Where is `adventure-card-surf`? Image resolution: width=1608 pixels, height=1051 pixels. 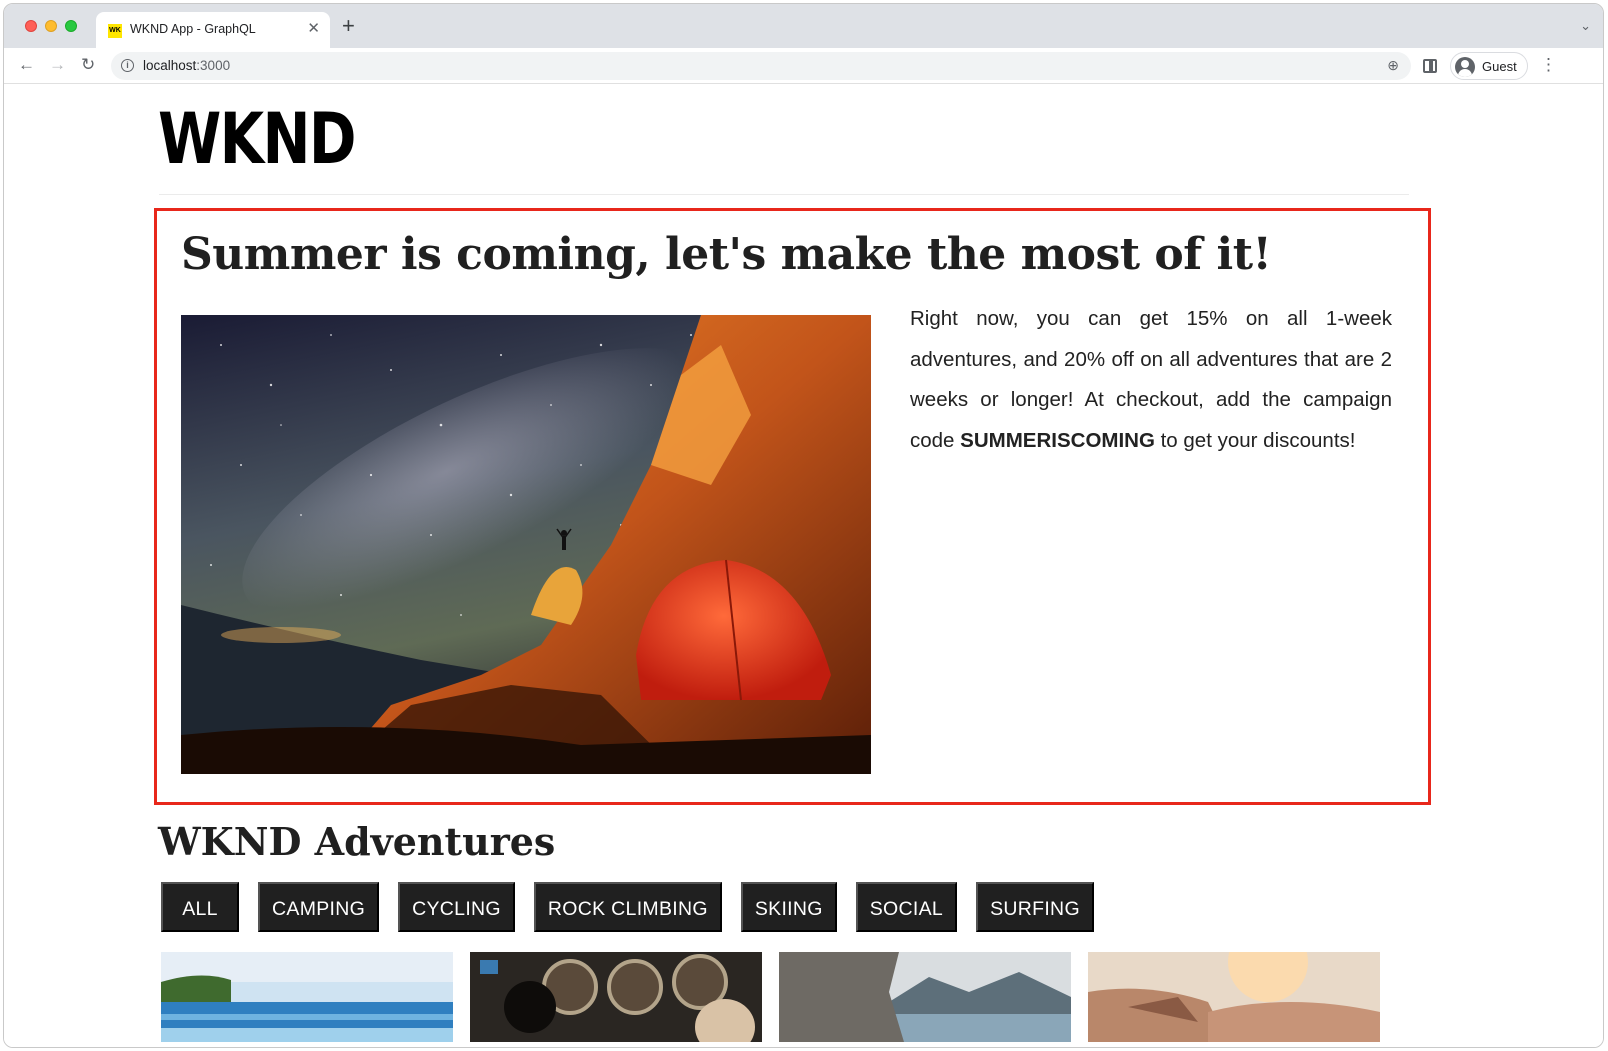
adventure-card-surf is located at coordinates (307, 997).